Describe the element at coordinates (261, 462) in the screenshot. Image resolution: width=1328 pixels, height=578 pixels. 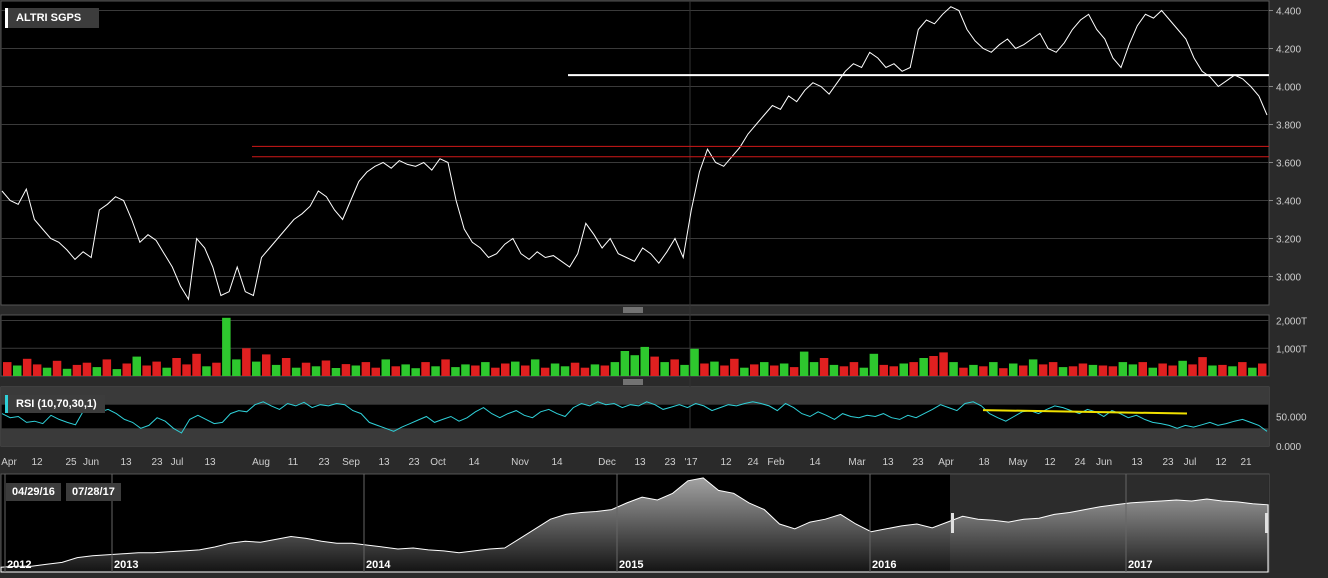
I see `x-tick-label: Aug` at that location.